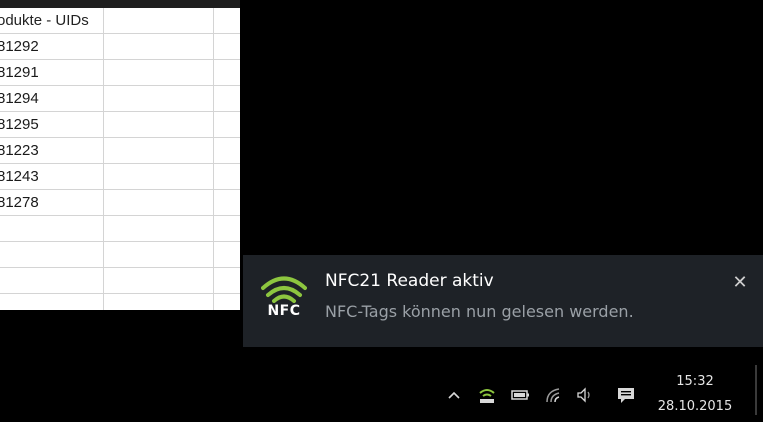 The width and height of the screenshot is (763, 422). I want to click on tray-clock-time: 15:32, so click(695, 382).